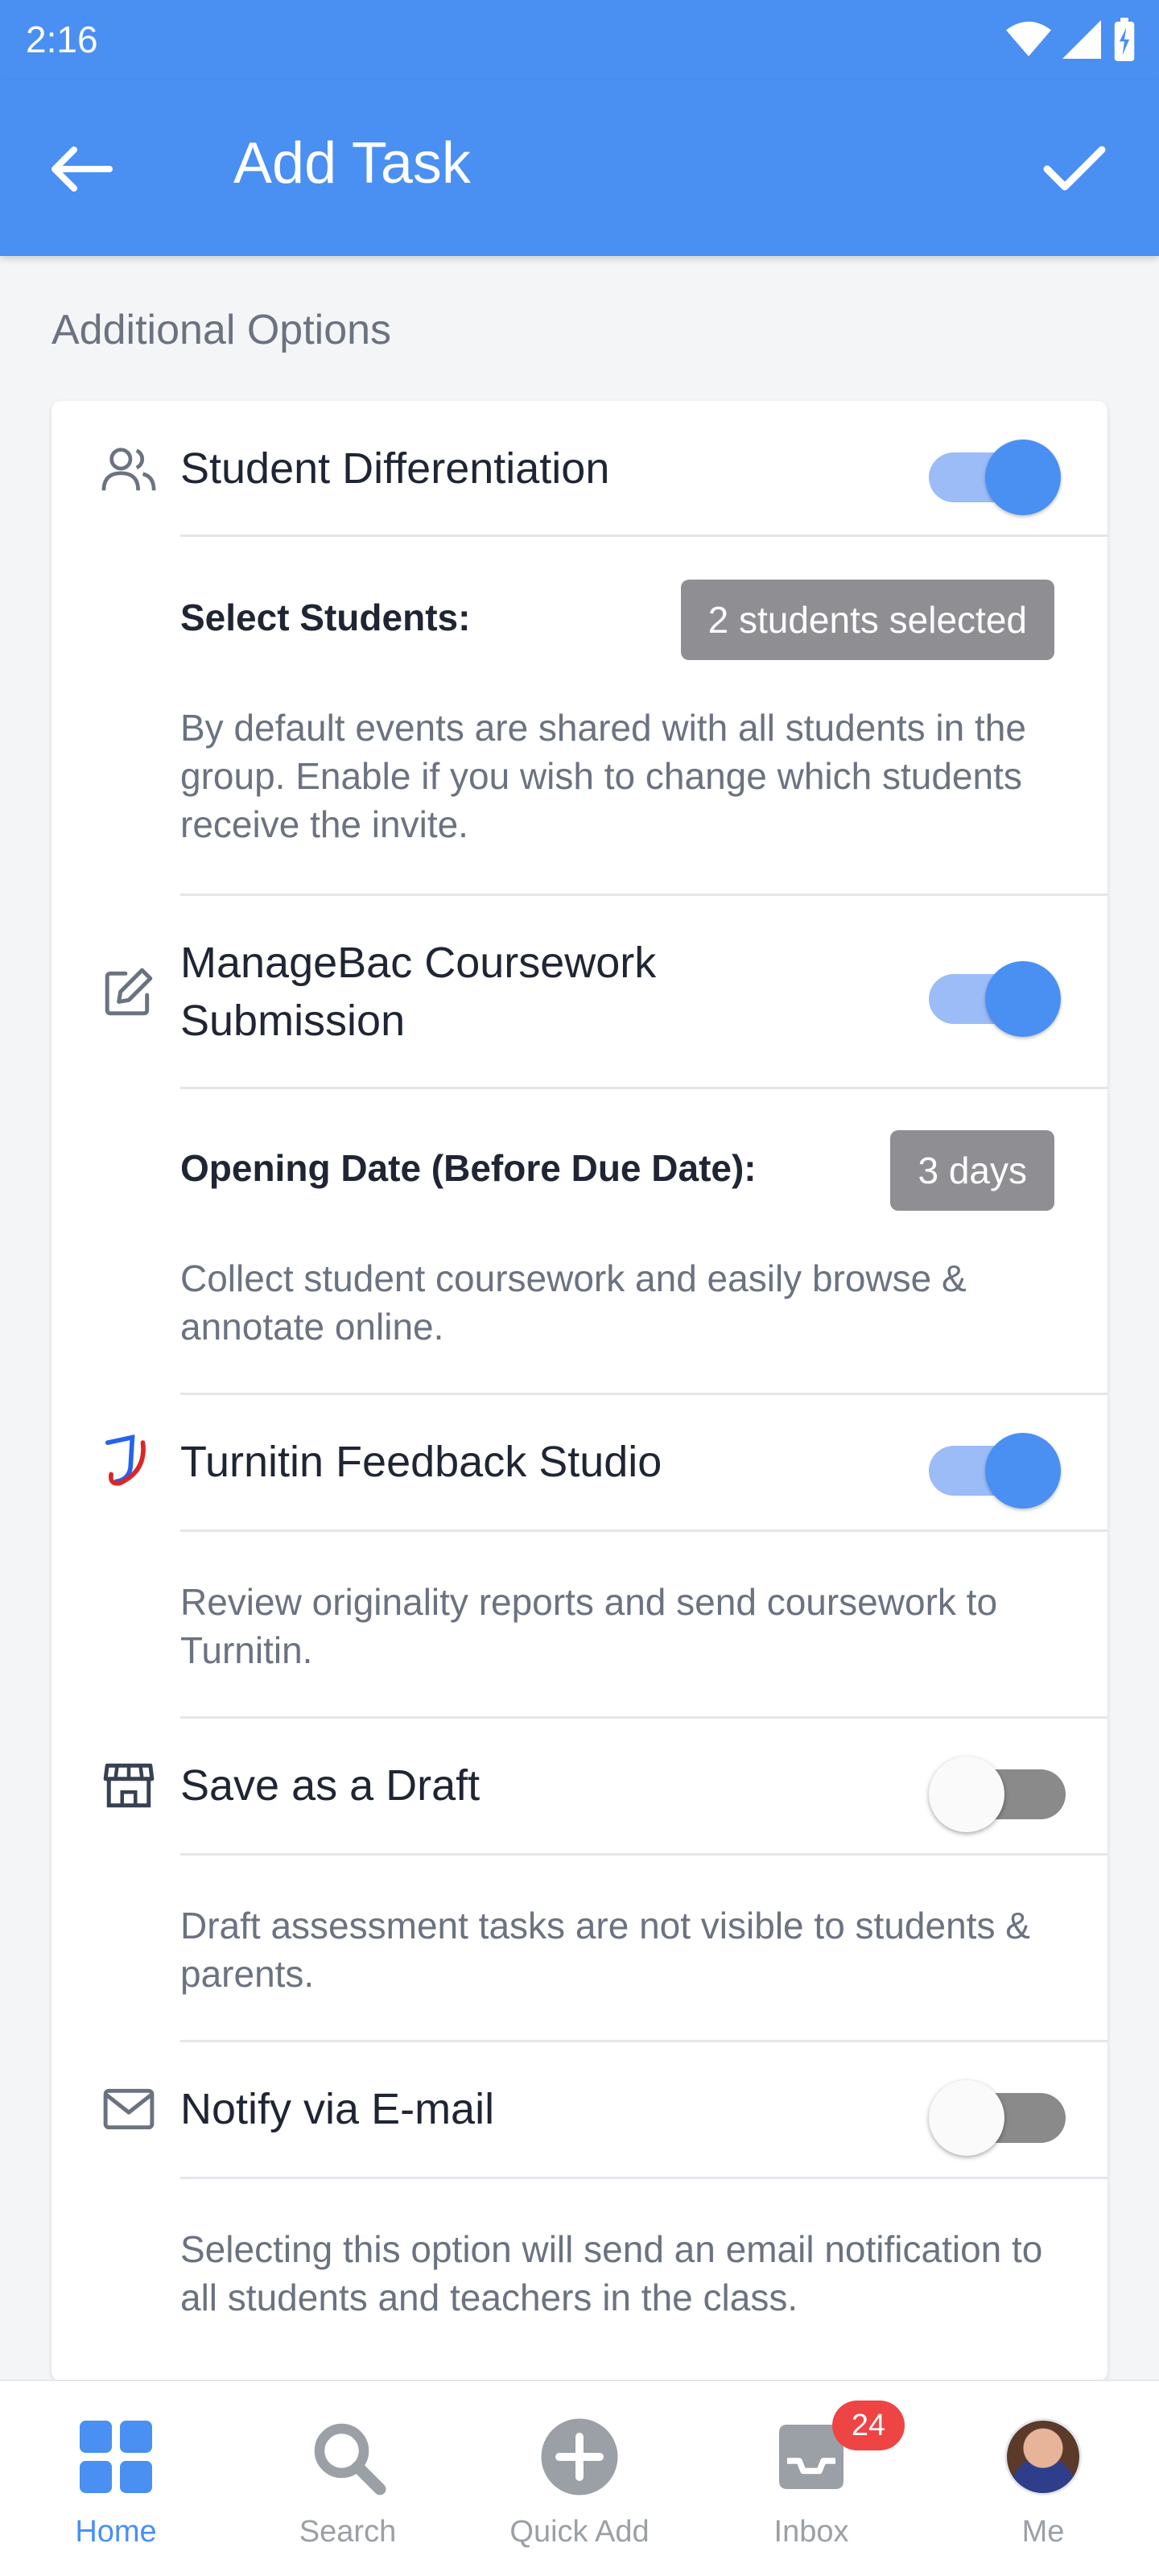  I want to click on option-coursework-submission: ManageBac Coursework Submission, so click(579, 991).